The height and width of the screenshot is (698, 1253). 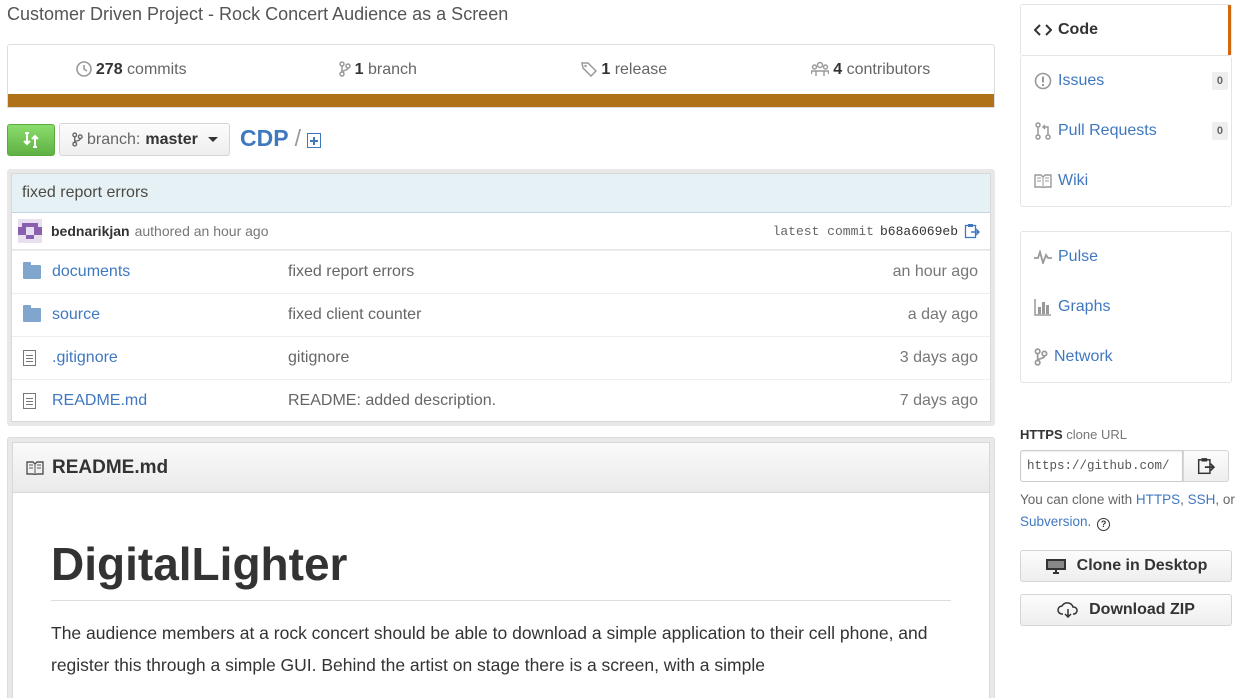 I want to click on file-age: an hour ago, so click(x=935, y=271).